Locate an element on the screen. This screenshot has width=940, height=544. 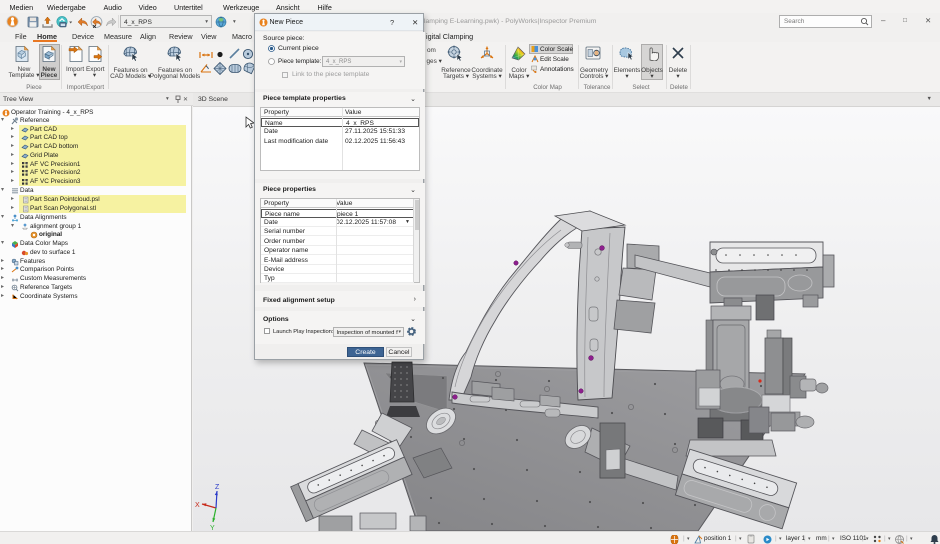
svg-text: Z is located at coordinates (217, 487).